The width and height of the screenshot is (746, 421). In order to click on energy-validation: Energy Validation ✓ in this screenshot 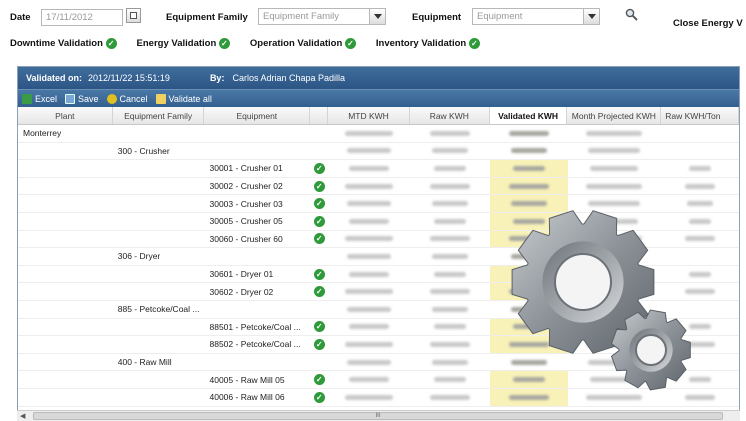, I will do `click(183, 43)`.